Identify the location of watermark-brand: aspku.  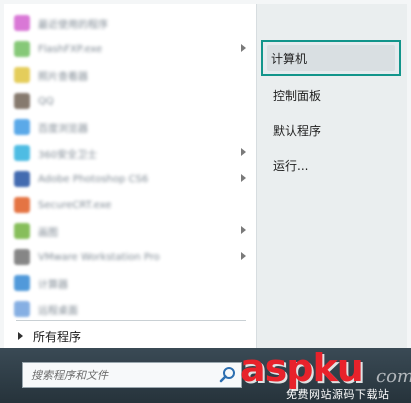
(302, 368).